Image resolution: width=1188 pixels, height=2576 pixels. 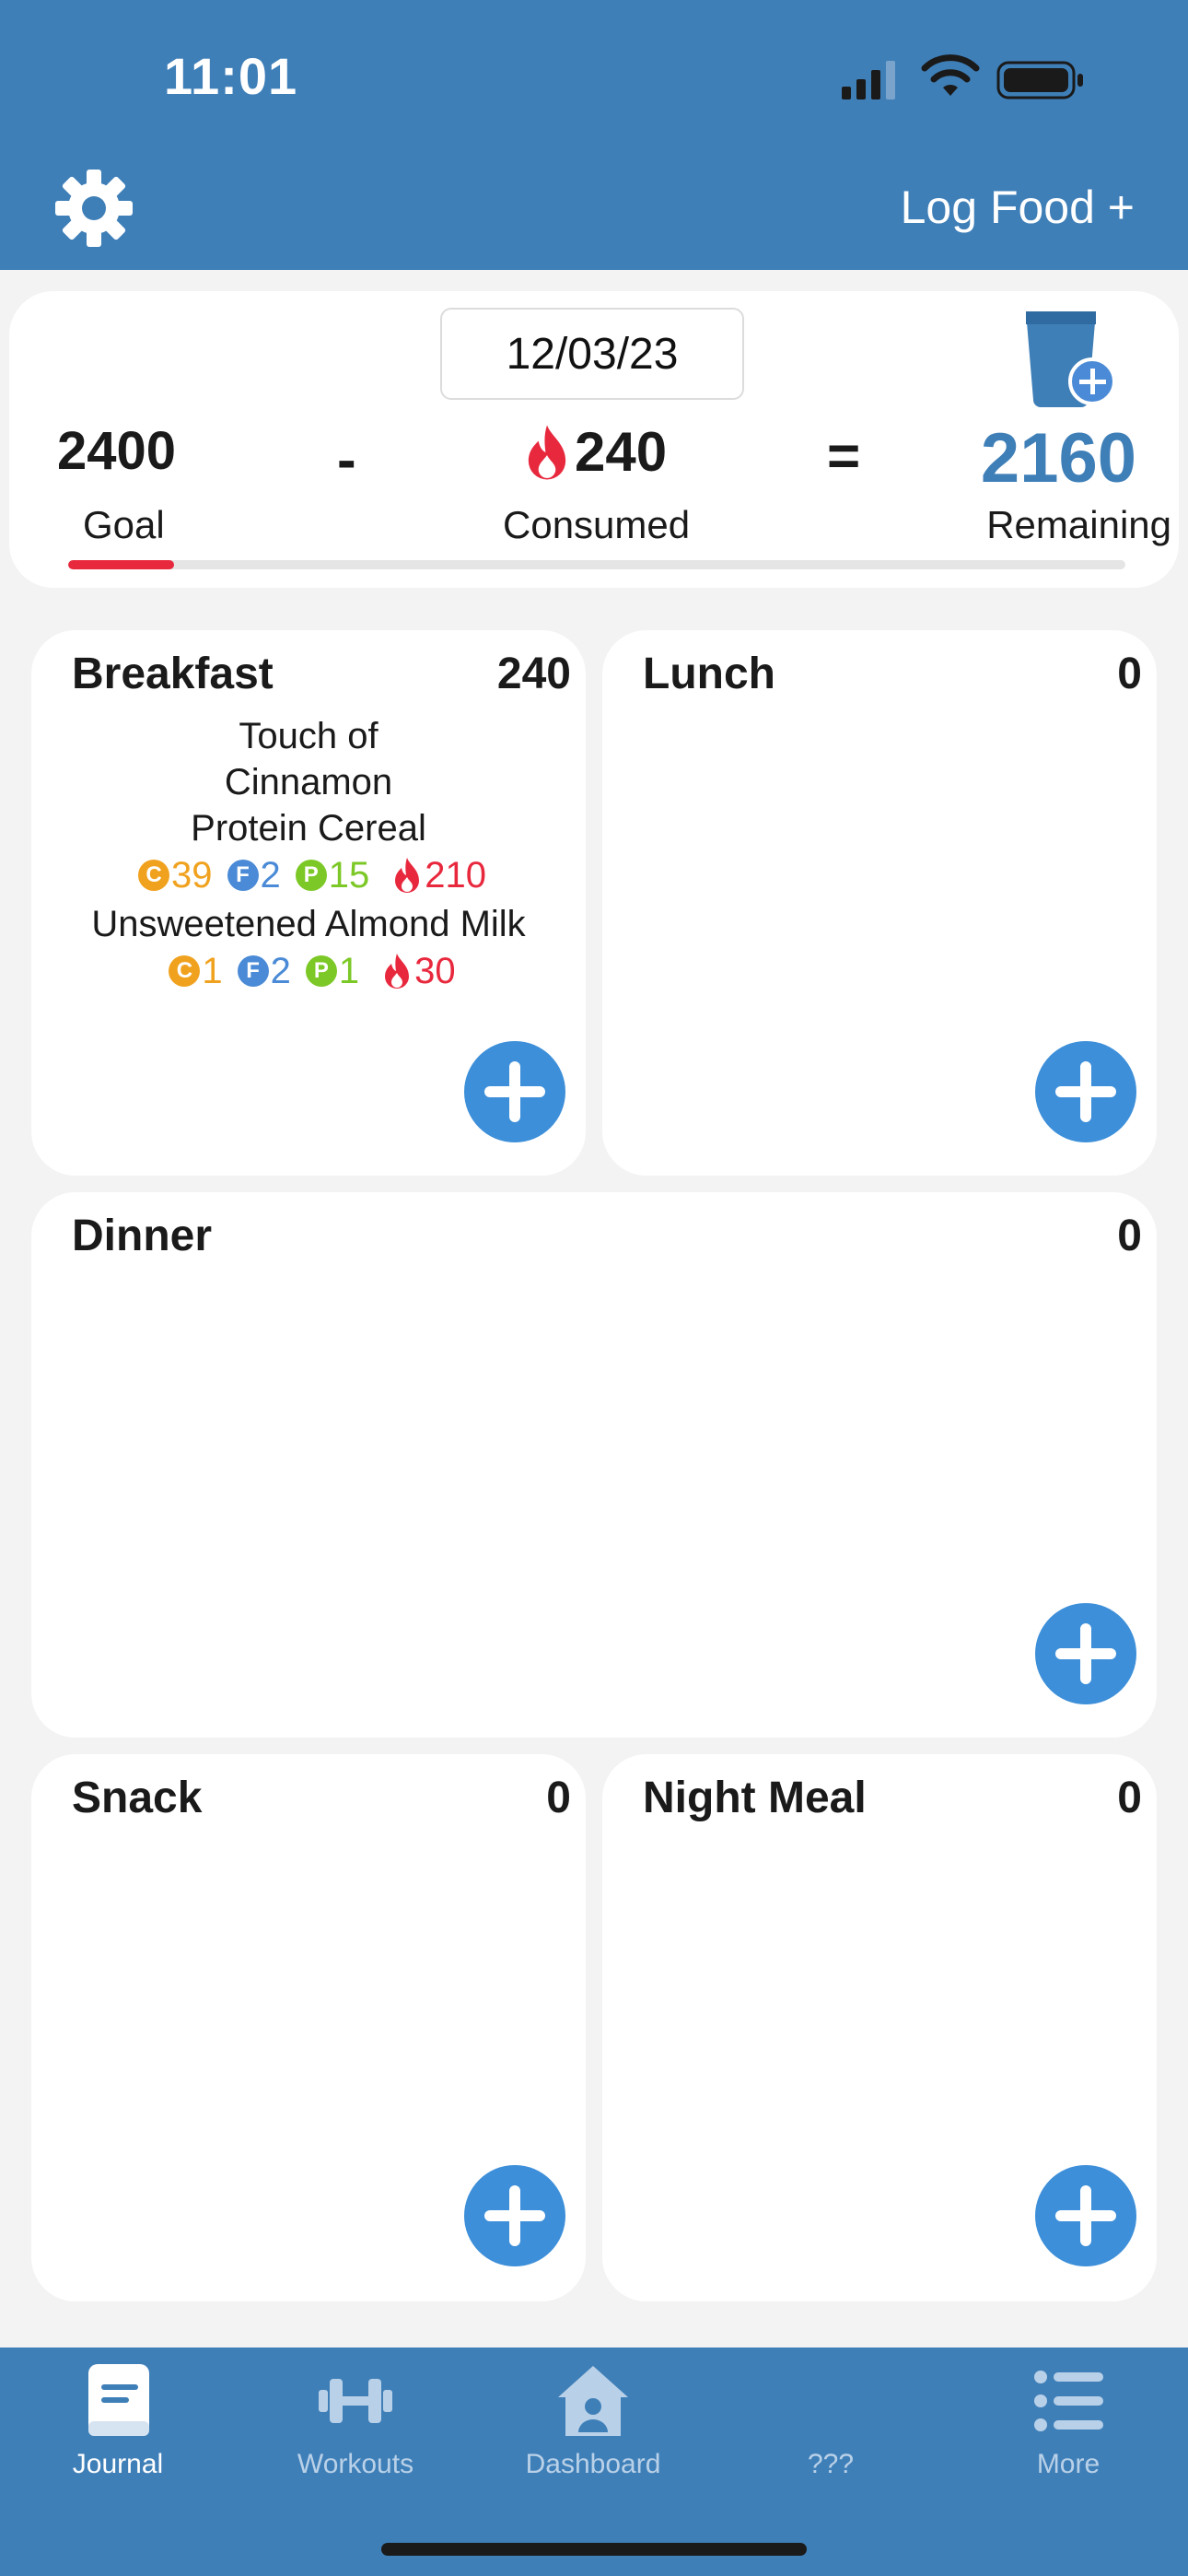 I want to click on carbs-macro: C 39, so click(x=175, y=875).